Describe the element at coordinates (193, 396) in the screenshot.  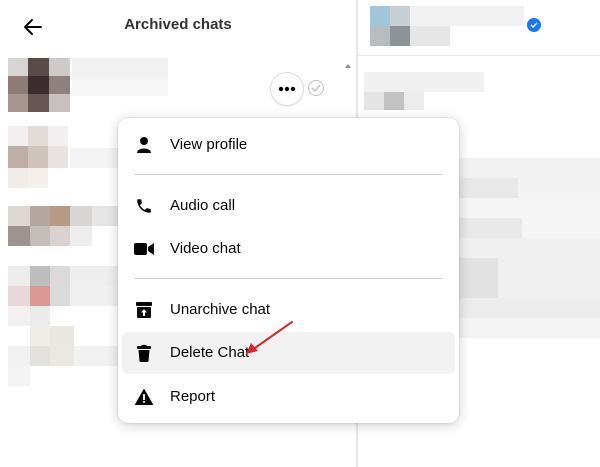
I see `menu-item-label: Report` at that location.